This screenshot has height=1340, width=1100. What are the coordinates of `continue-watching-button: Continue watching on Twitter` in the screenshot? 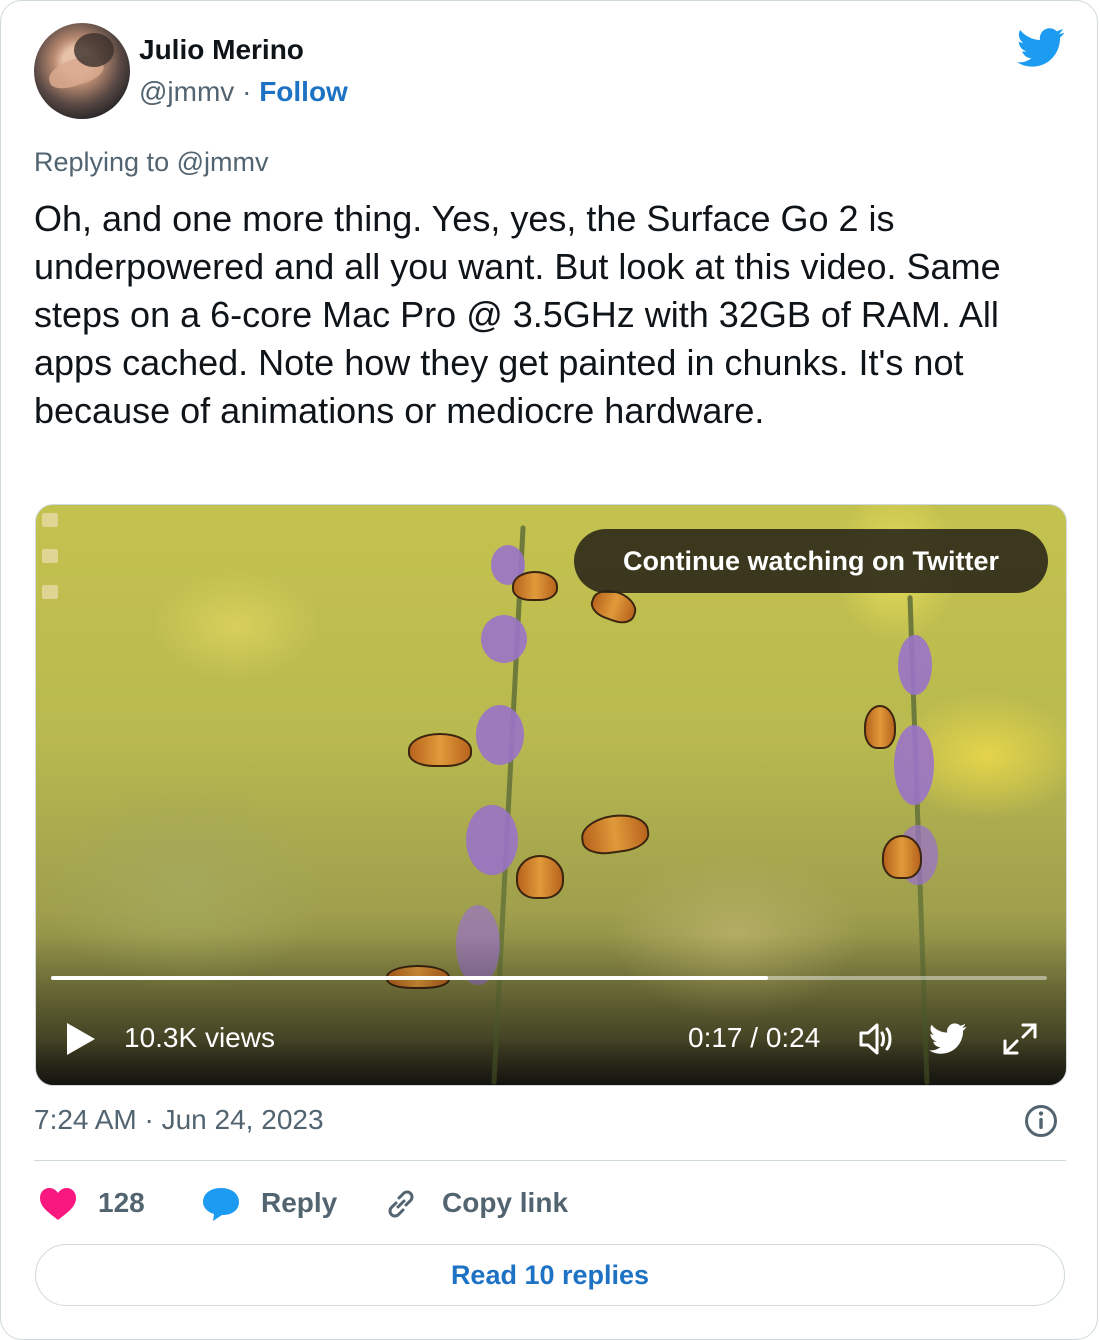 It's located at (811, 561).